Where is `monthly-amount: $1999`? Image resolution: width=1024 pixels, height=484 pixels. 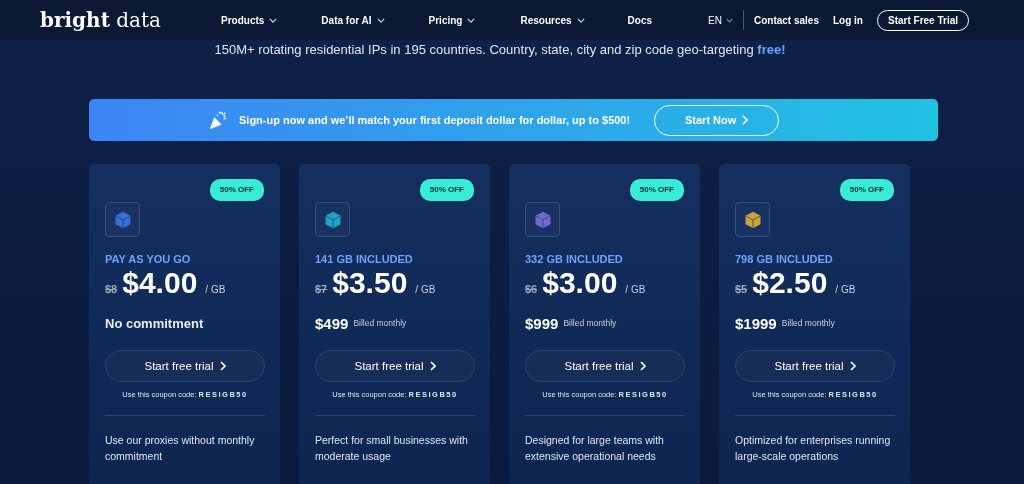
monthly-amount: $1999 is located at coordinates (756, 323).